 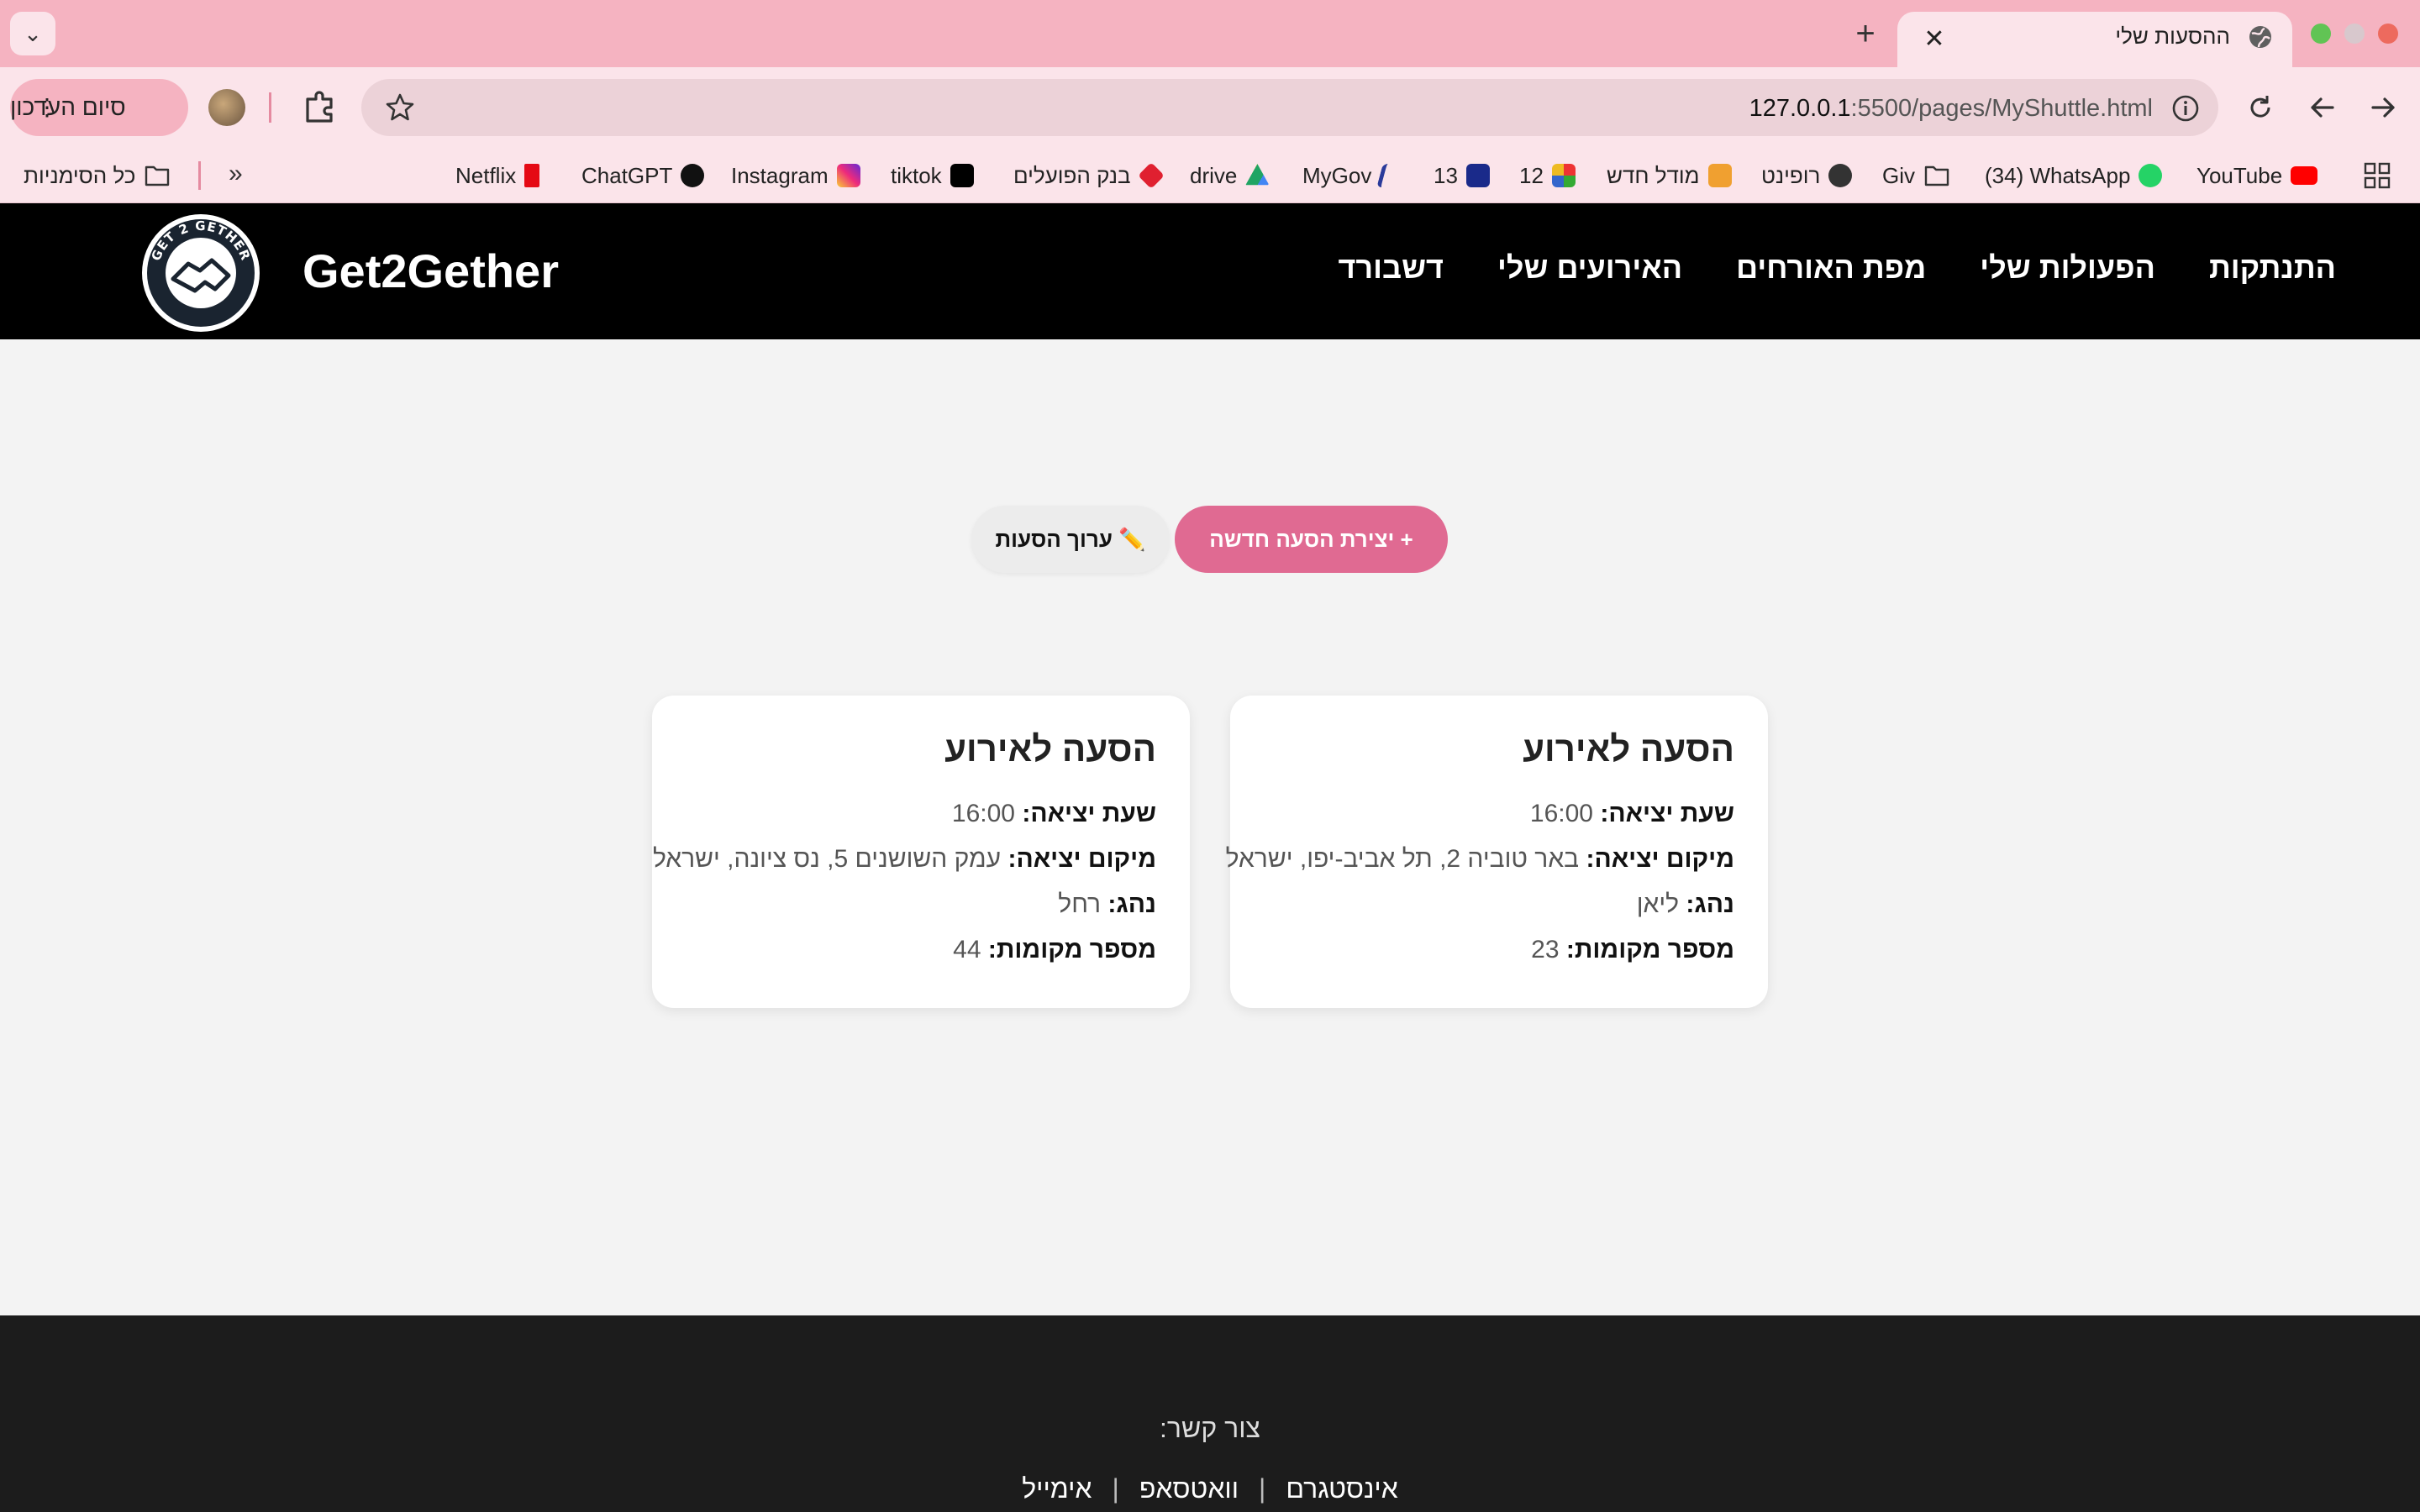 I want to click on window-minimize-button, so click(x=2354, y=34).